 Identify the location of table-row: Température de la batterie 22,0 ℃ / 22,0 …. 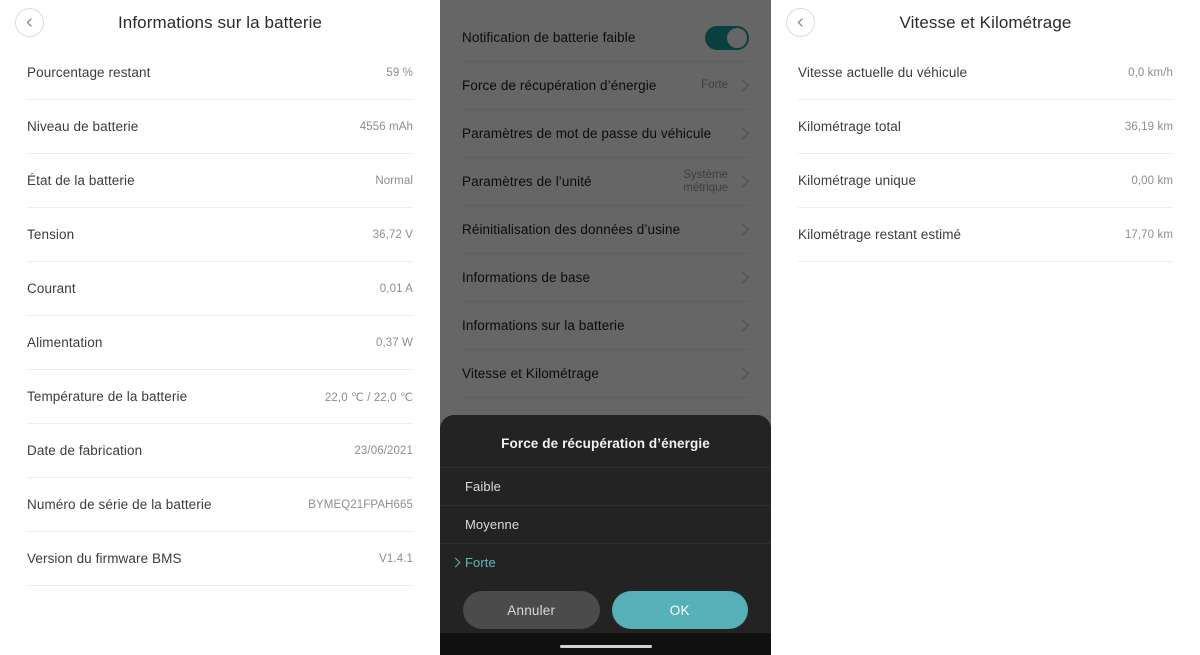
(220, 397).